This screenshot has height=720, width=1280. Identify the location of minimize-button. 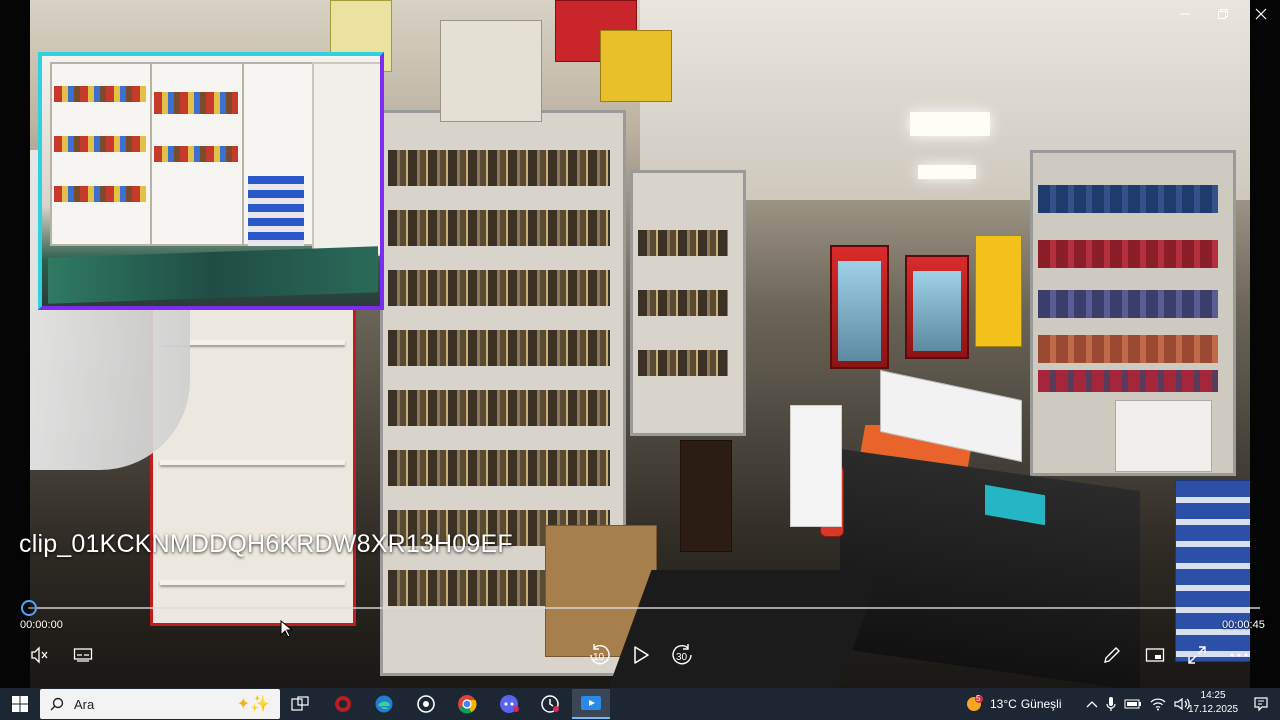
(1185, 14).